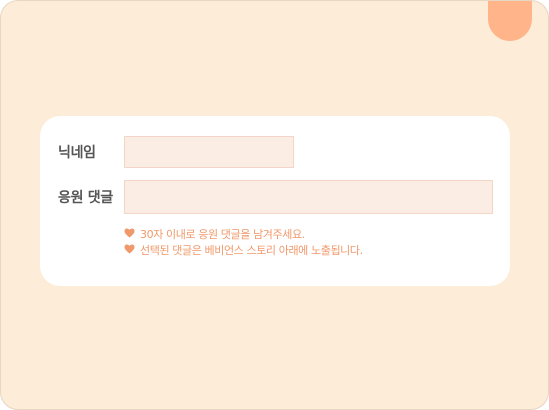 This screenshot has width=549, height=410. What do you see at coordinates (308, 197) in the screenshot?
I see `comment-input` at bounding box center [308, 197].